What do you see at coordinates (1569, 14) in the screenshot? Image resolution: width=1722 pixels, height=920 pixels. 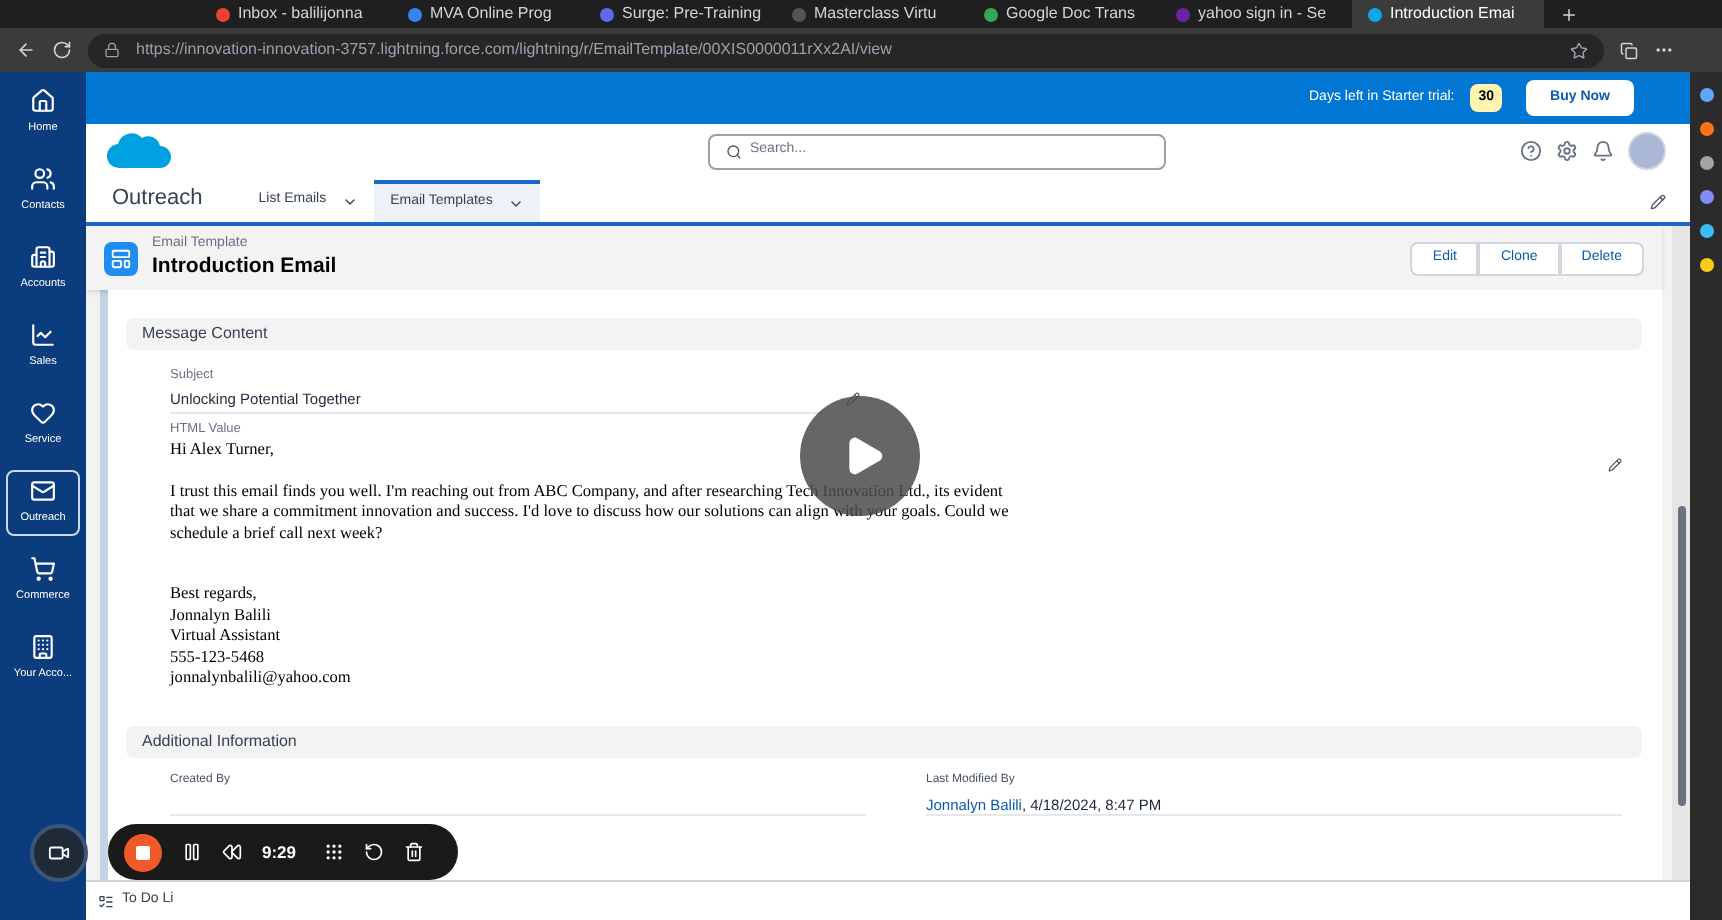 I see `new-tab-icon` at bounding box center [1569, 14].